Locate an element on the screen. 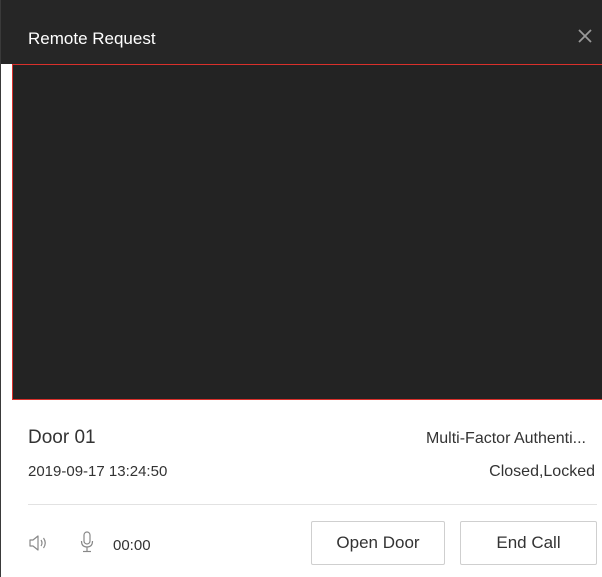  end-call-button: End Call is located at coordinates (528, 543).